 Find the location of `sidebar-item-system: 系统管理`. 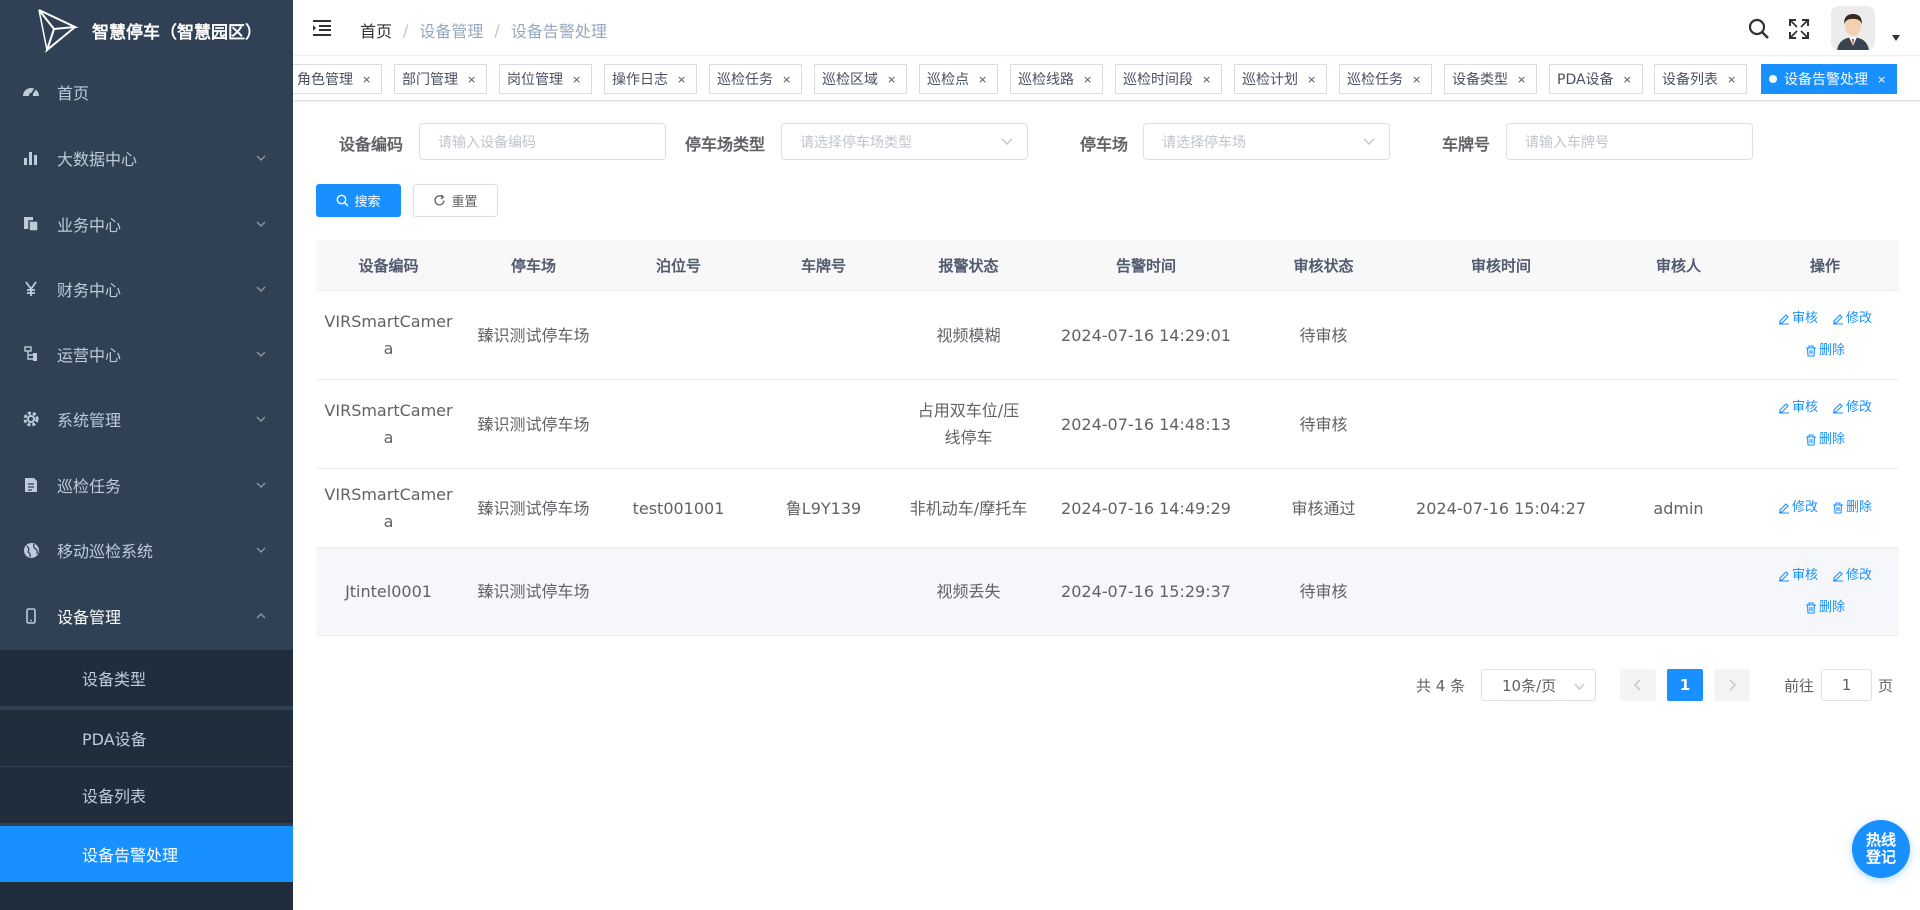

sidebar-item-system: 系统管理 is located at coordinates (146, 419).